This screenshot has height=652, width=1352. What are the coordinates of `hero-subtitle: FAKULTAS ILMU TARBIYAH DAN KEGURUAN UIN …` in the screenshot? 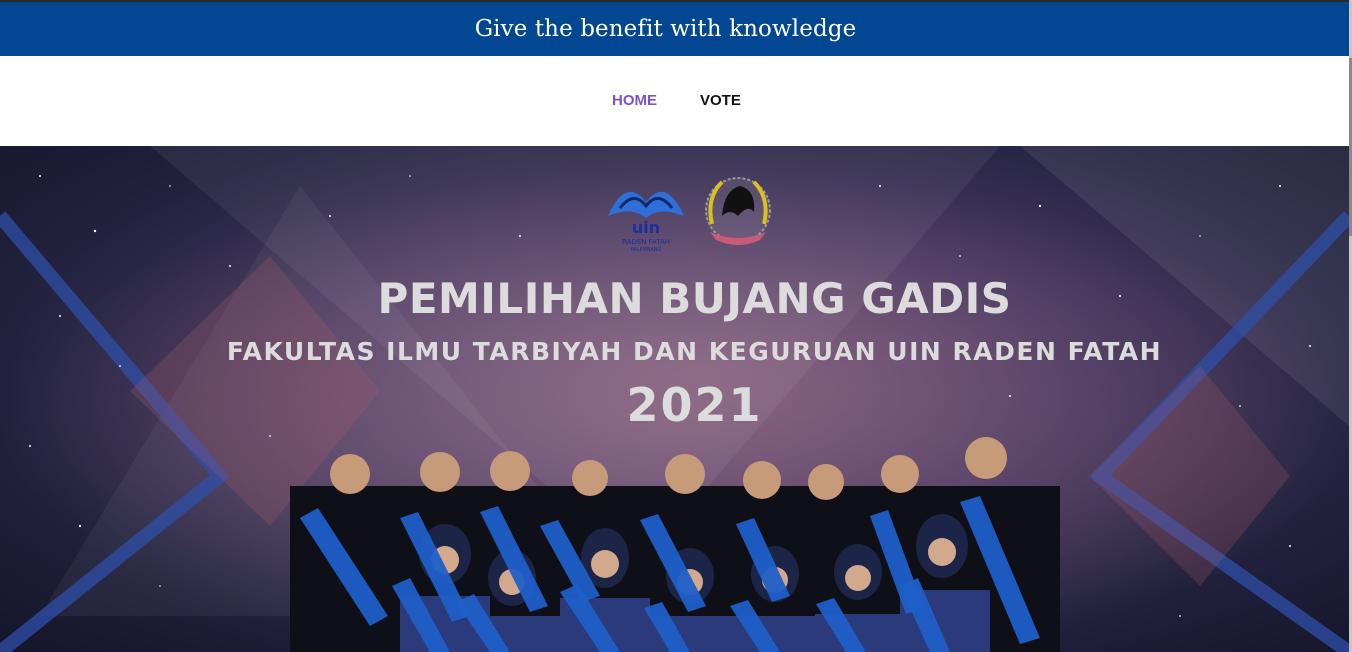 It's located at (694, 351).